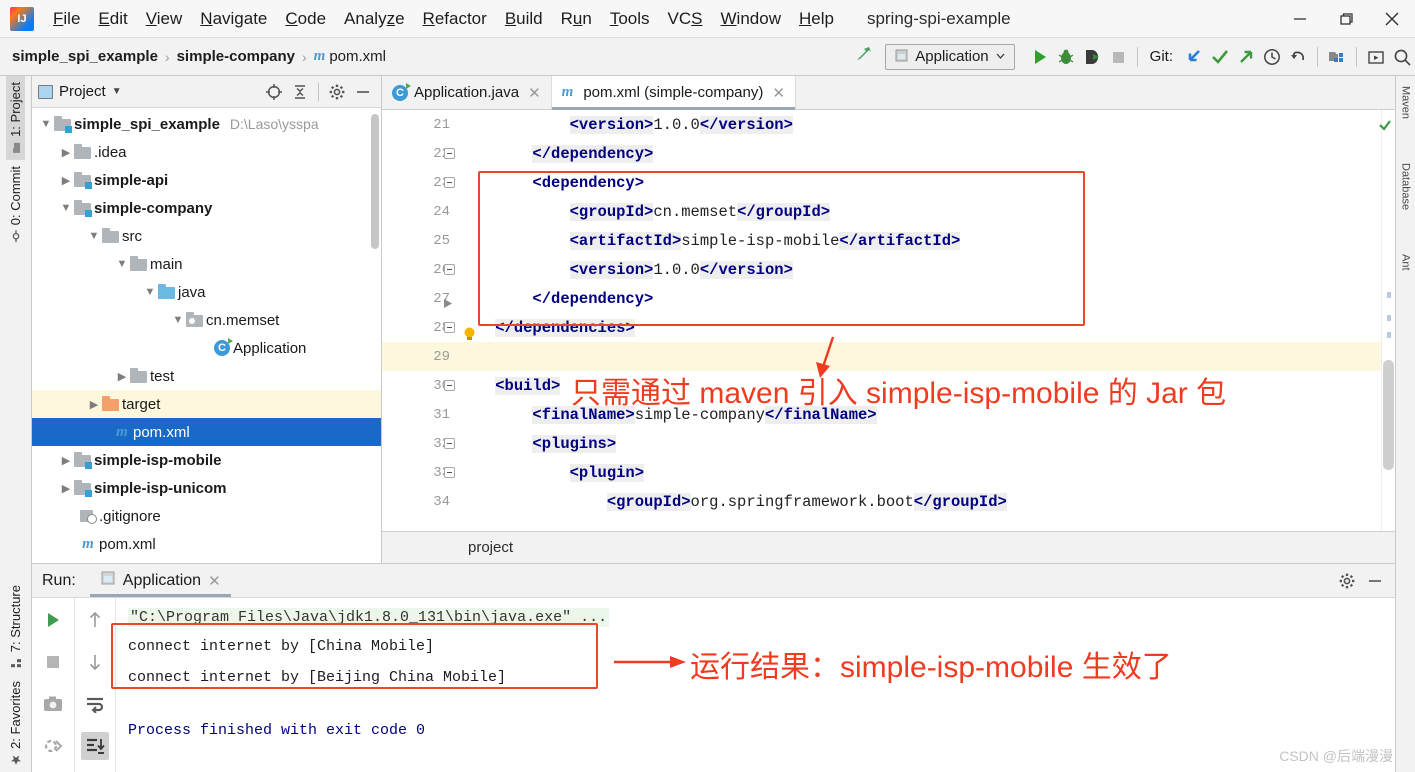  What do you see at coordinates (206, 180) in the screenshot?
I see `tree-row-simple-api: ▶ simple-api` at bounding box center [206, 180].